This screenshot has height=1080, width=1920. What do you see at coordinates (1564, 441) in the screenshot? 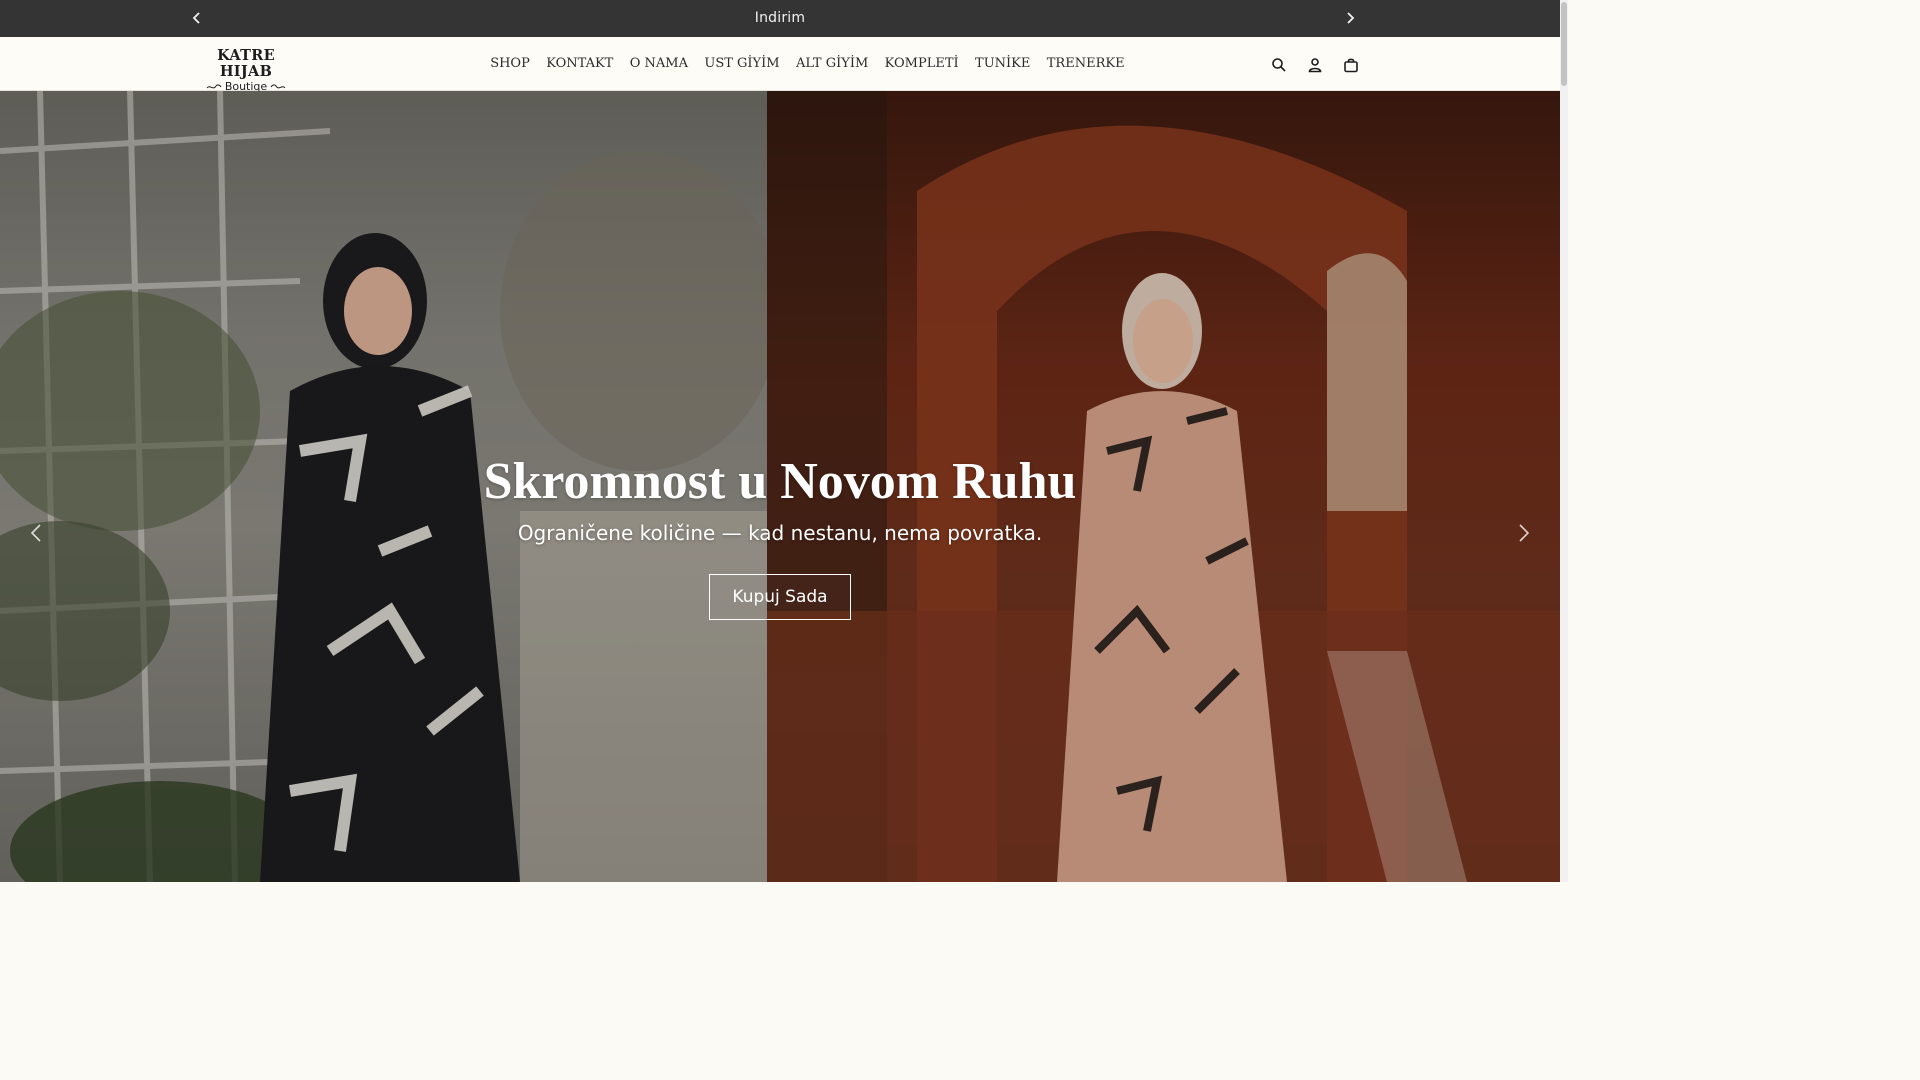
I see `page-scrollbar` at bounding box center [1564, 441].